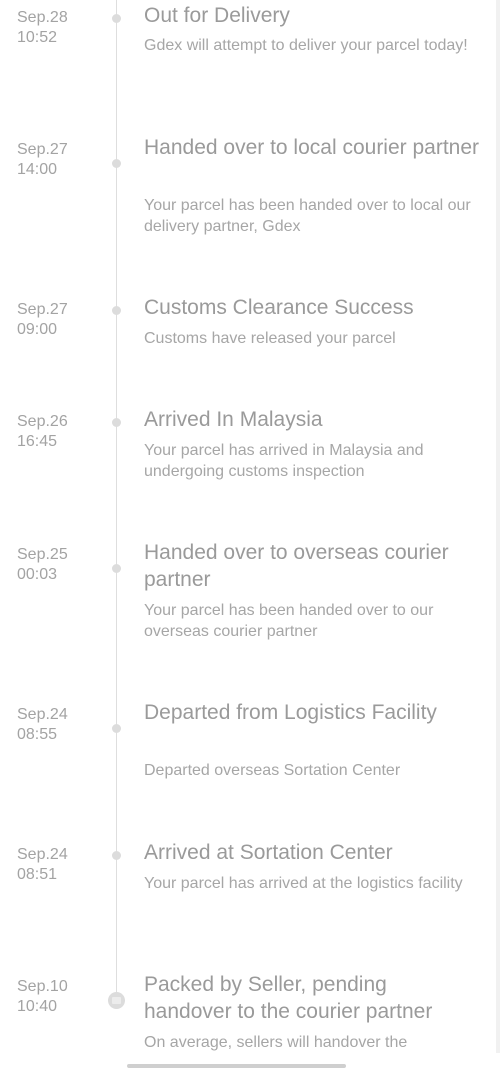  I want to click on system-navigation-bar, so click(250, 1066).